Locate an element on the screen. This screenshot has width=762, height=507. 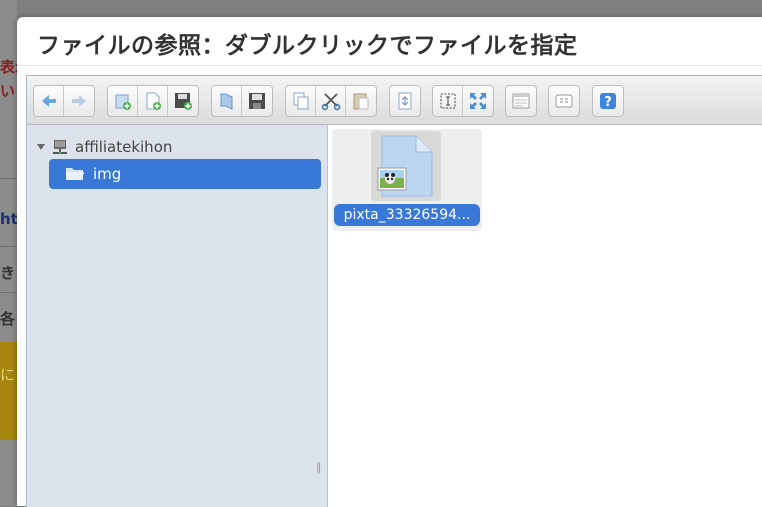
copy-button is located at coordinates (301, 101).